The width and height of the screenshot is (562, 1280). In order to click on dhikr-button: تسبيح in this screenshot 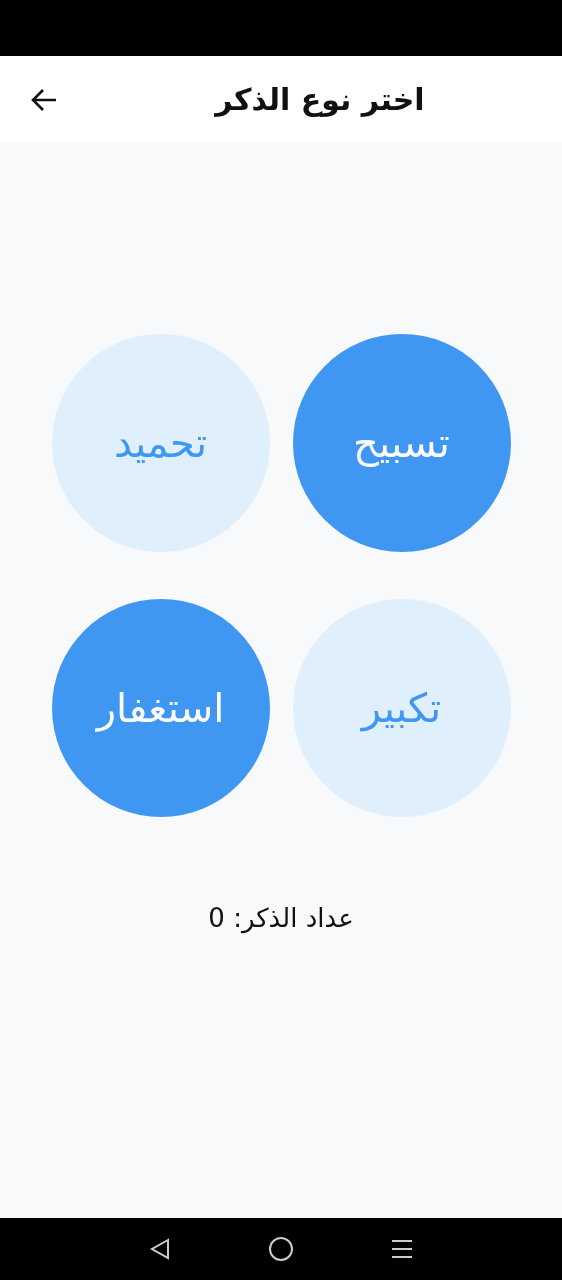, I will do `click(401, 443)`.